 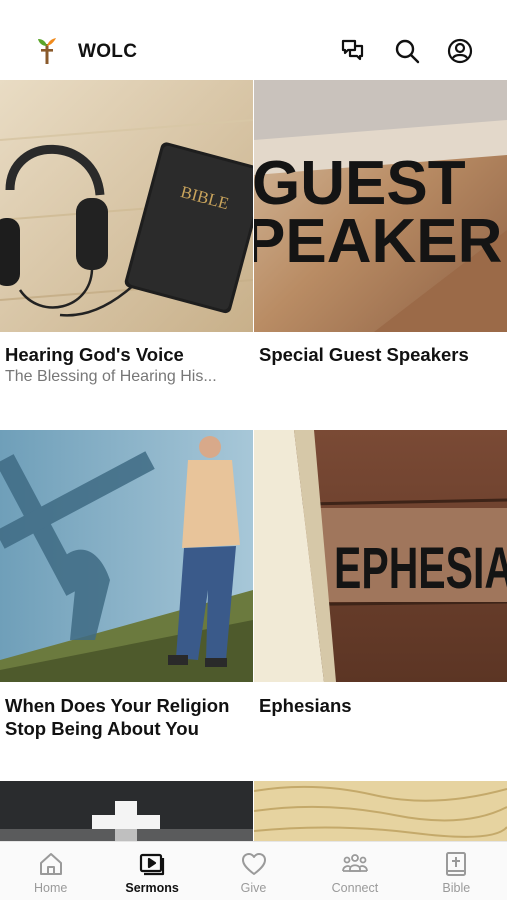 I want to click on chat-bubbles-icon, so click(x=353, y=51).